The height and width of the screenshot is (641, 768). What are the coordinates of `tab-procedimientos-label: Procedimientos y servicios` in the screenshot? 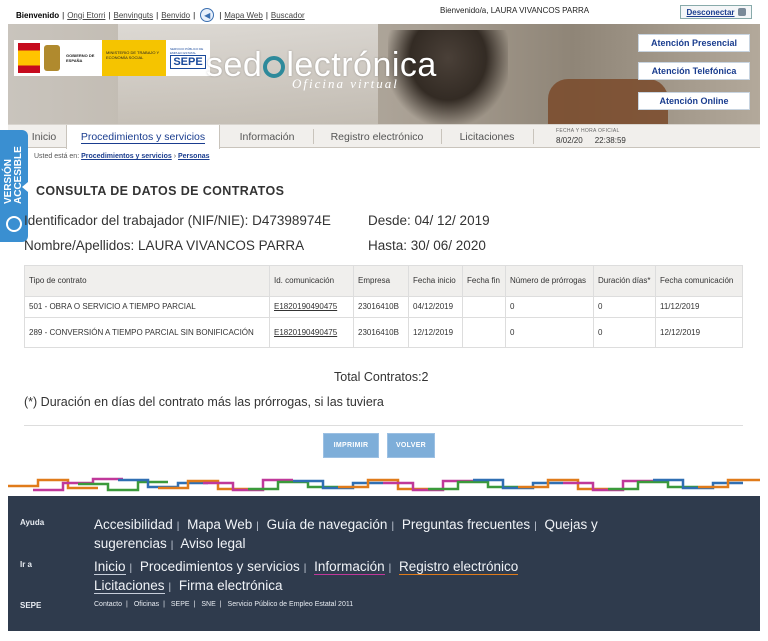 It's located at (143, 137).